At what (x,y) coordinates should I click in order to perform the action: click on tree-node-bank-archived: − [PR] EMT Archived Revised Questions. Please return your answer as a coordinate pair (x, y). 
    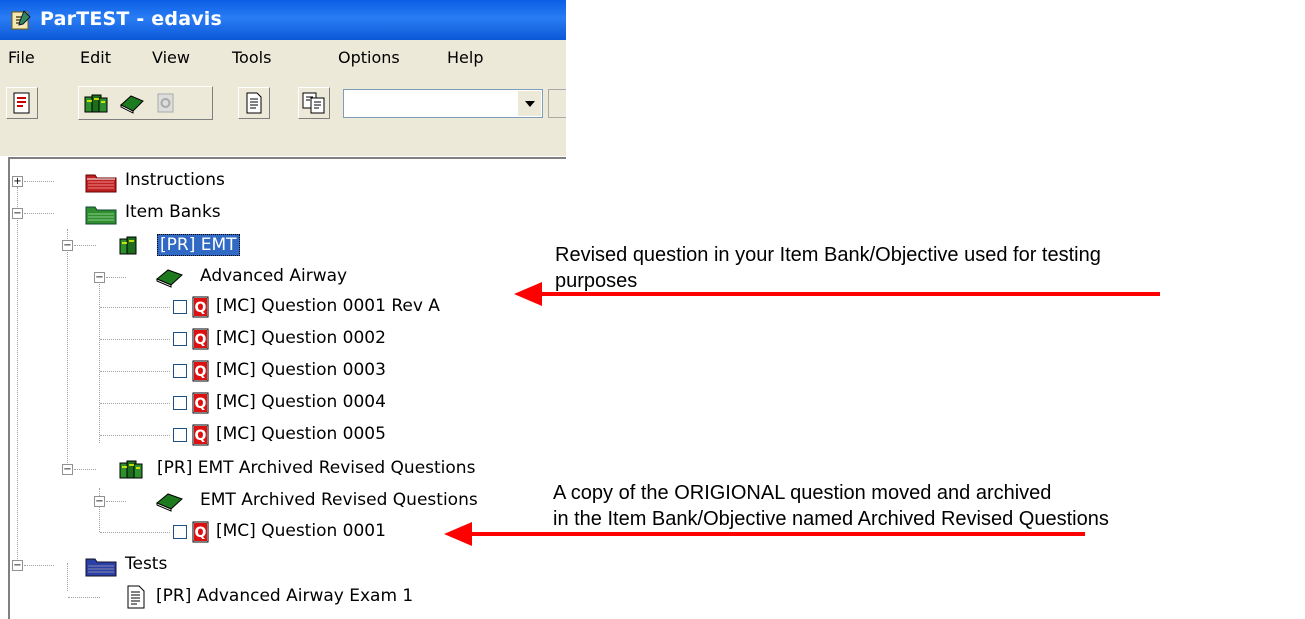
    Looking at the image, I should click on (280, 469).